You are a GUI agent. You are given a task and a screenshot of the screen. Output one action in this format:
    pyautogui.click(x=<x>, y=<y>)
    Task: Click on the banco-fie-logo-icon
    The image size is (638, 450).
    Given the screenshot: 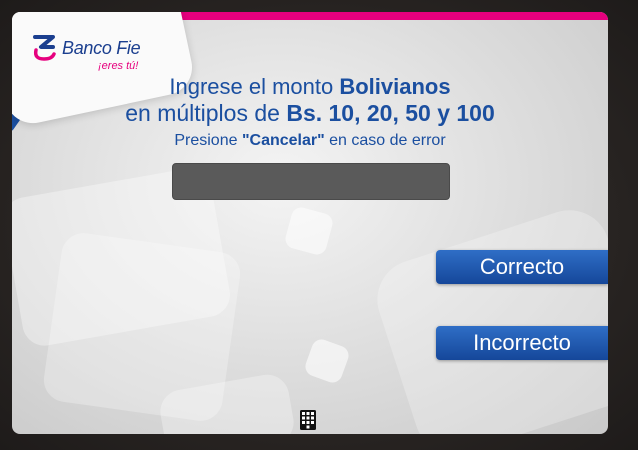 What is the action you would take?
    pyautogui.click(x=44, y=48)
    